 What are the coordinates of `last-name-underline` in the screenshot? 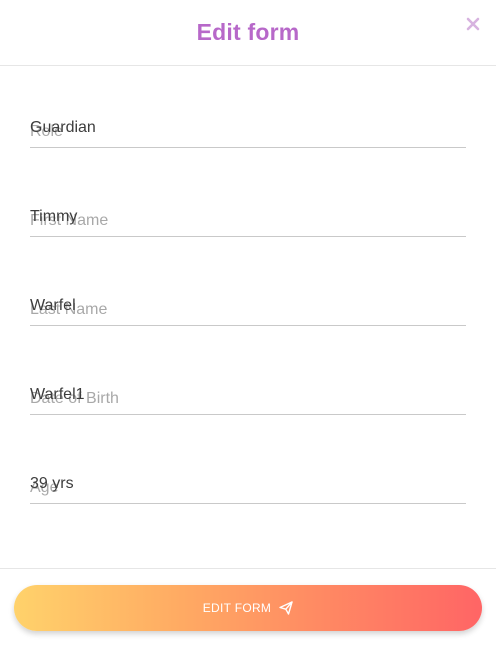 It's located at (248, 325).